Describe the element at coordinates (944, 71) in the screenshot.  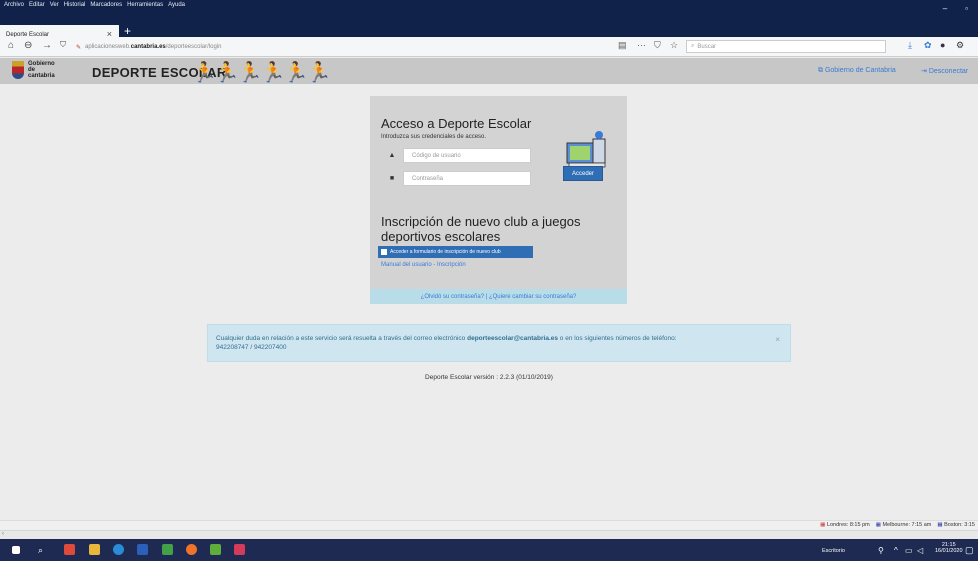
I see `desconectar-link: ⇥ Desconectar` at that location.